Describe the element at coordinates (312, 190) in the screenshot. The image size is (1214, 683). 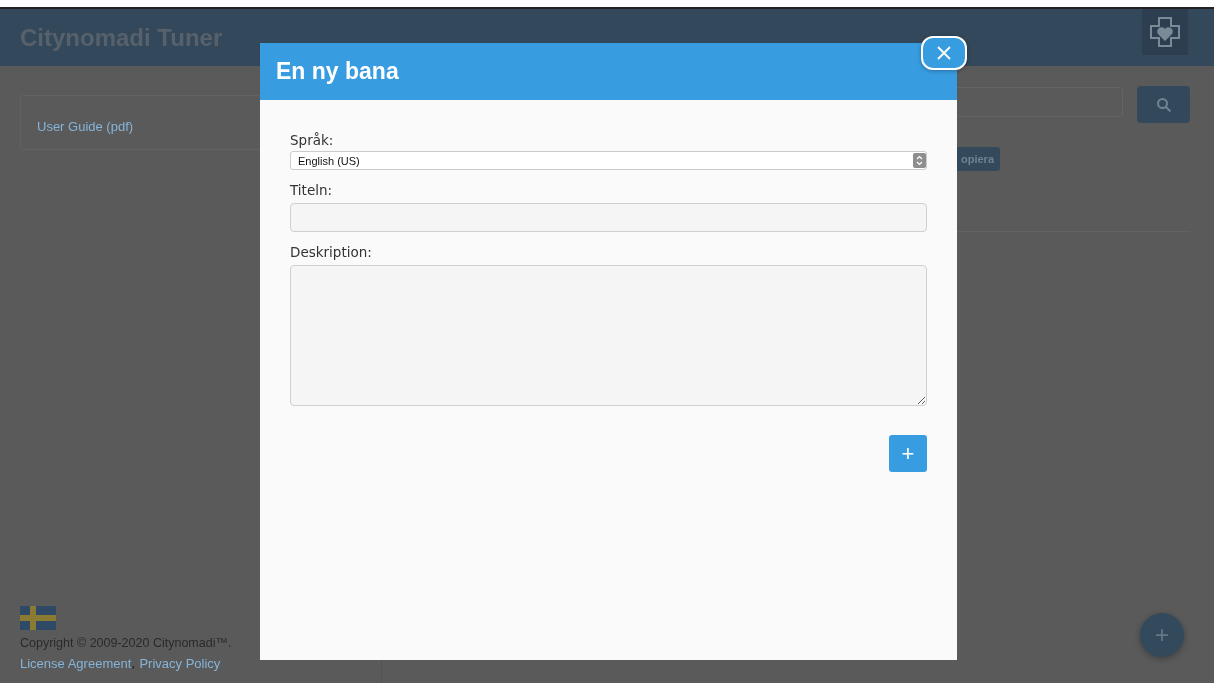
I see `field-label: Titeln:` at that location.